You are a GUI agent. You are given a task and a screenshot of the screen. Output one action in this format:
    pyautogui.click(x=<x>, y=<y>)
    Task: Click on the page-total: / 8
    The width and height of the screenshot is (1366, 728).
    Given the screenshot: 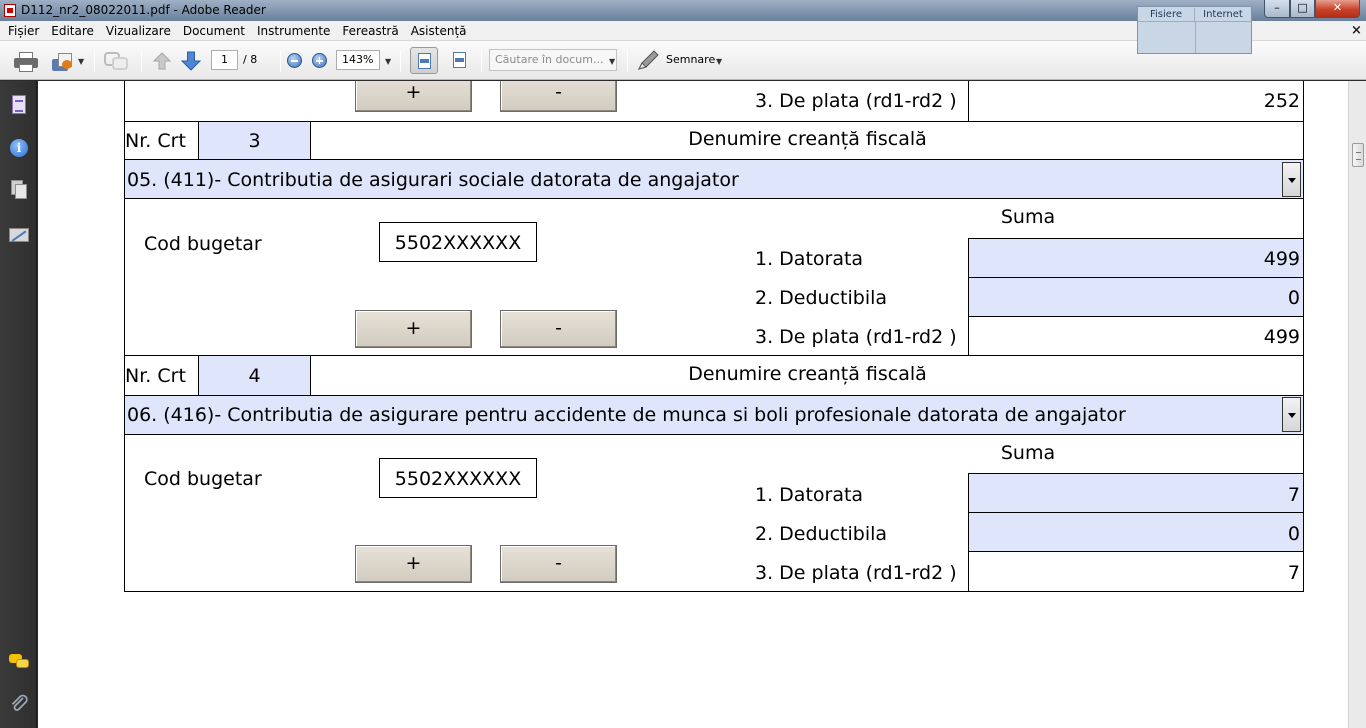 What is the action you would take?
    pyautogui.click(x=250, y=59)
    